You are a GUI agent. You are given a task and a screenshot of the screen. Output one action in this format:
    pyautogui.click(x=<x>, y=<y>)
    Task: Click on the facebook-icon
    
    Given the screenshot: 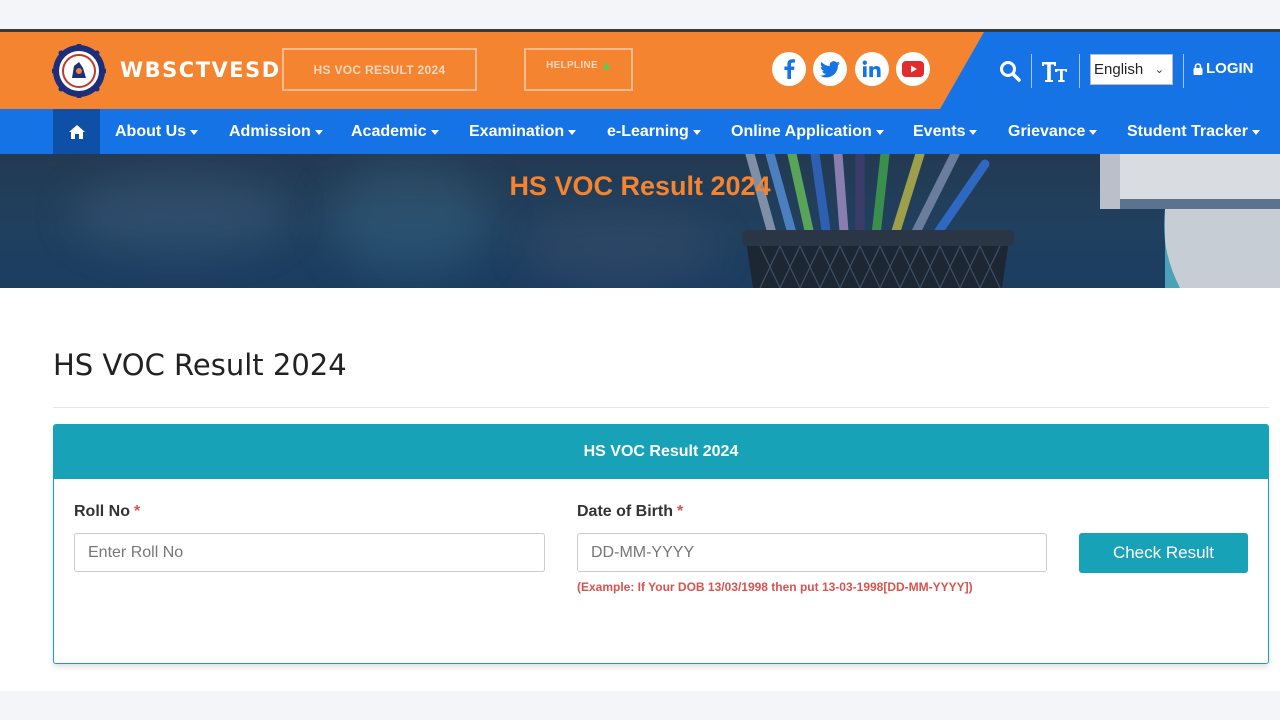 What is the action you would take?
    pyautogui.click(x=789, y=69)
    